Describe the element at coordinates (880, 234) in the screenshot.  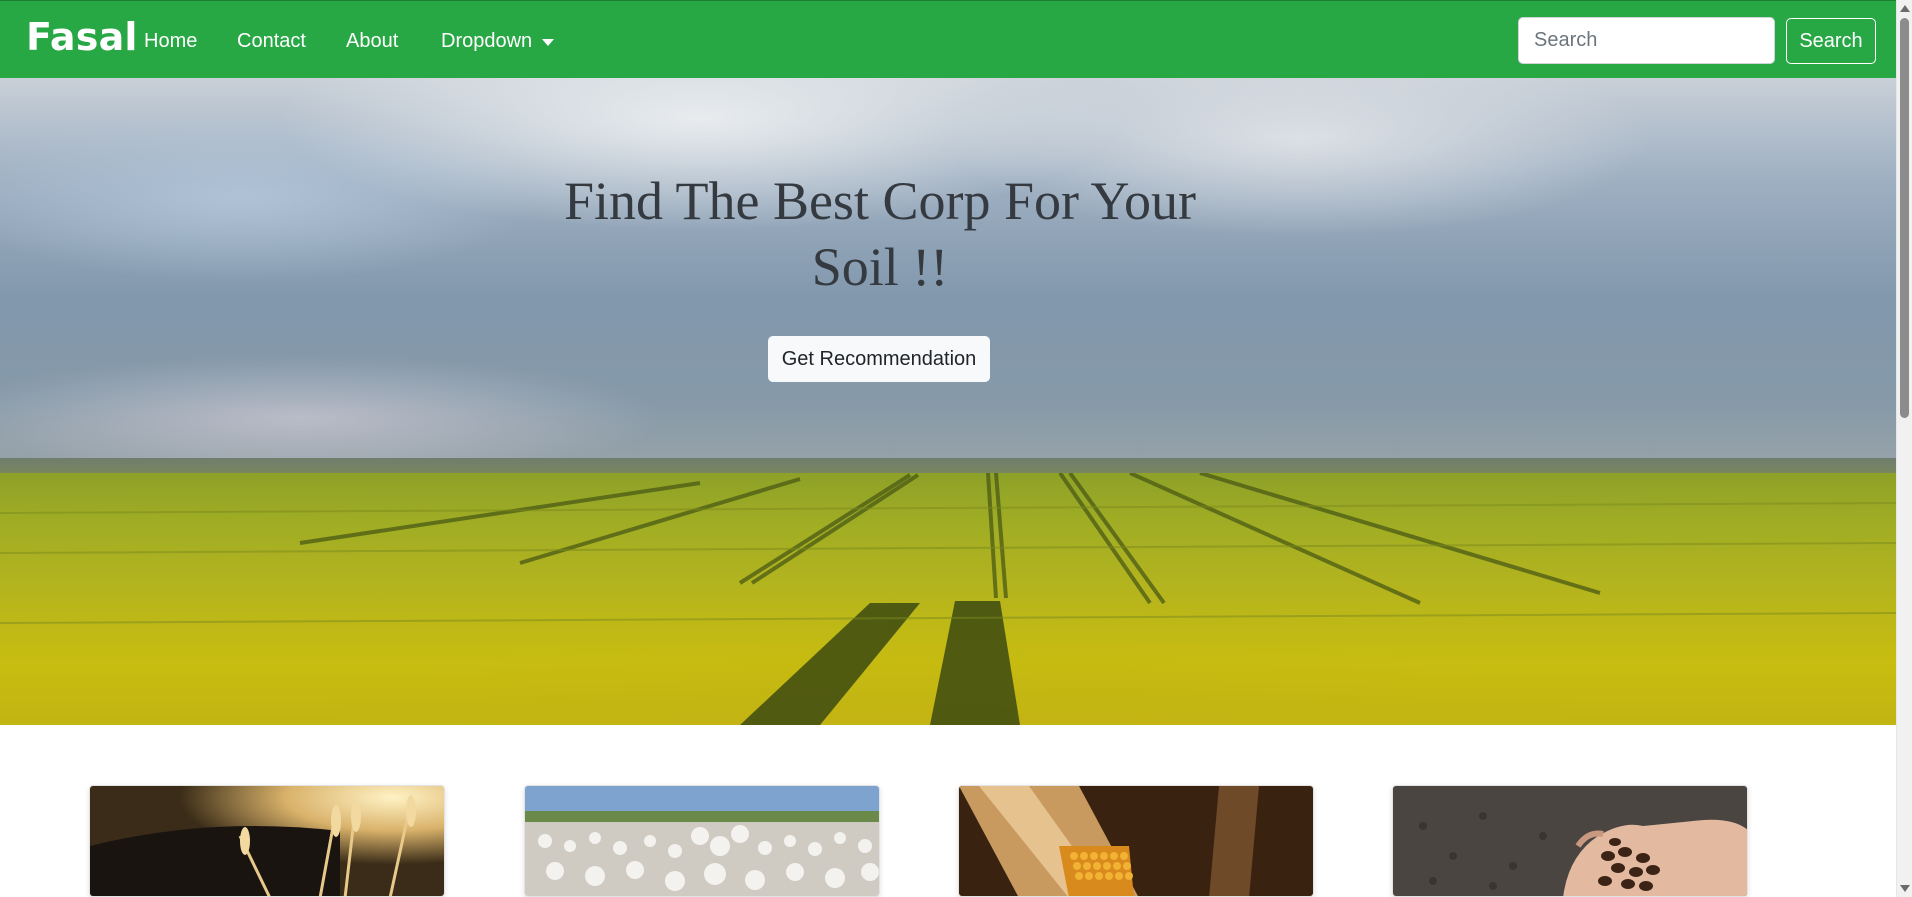
I see `hero-title: Find The Best Corp For Your Soil !!` at that location.